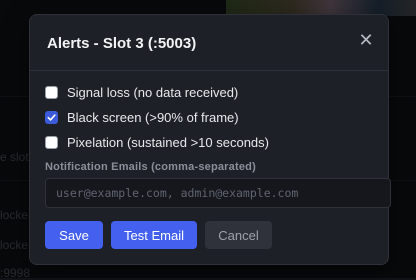  I want to click on cancel-button: Cancel, so click(238, 235).